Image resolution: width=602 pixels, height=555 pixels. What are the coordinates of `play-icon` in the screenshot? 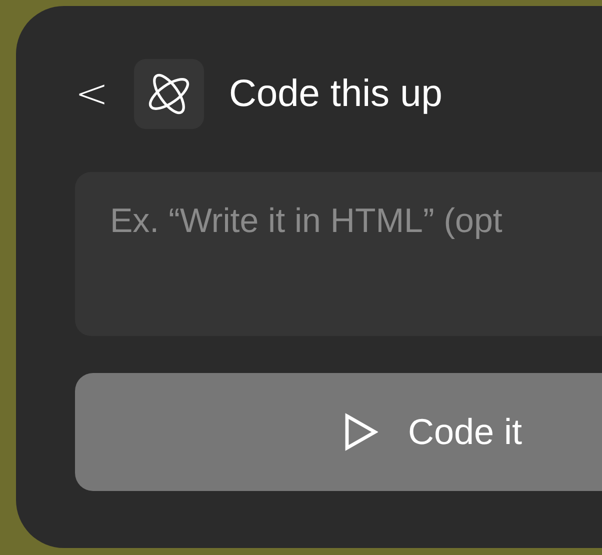 It's located at (361, 432).